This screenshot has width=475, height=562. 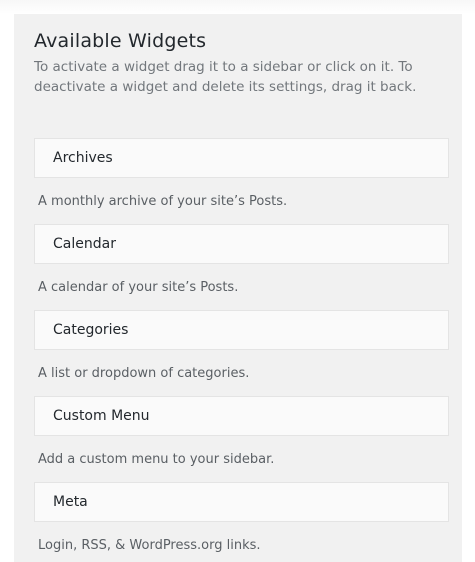 I want to click on widget-archives: Archives, so click(x=241, y=158).